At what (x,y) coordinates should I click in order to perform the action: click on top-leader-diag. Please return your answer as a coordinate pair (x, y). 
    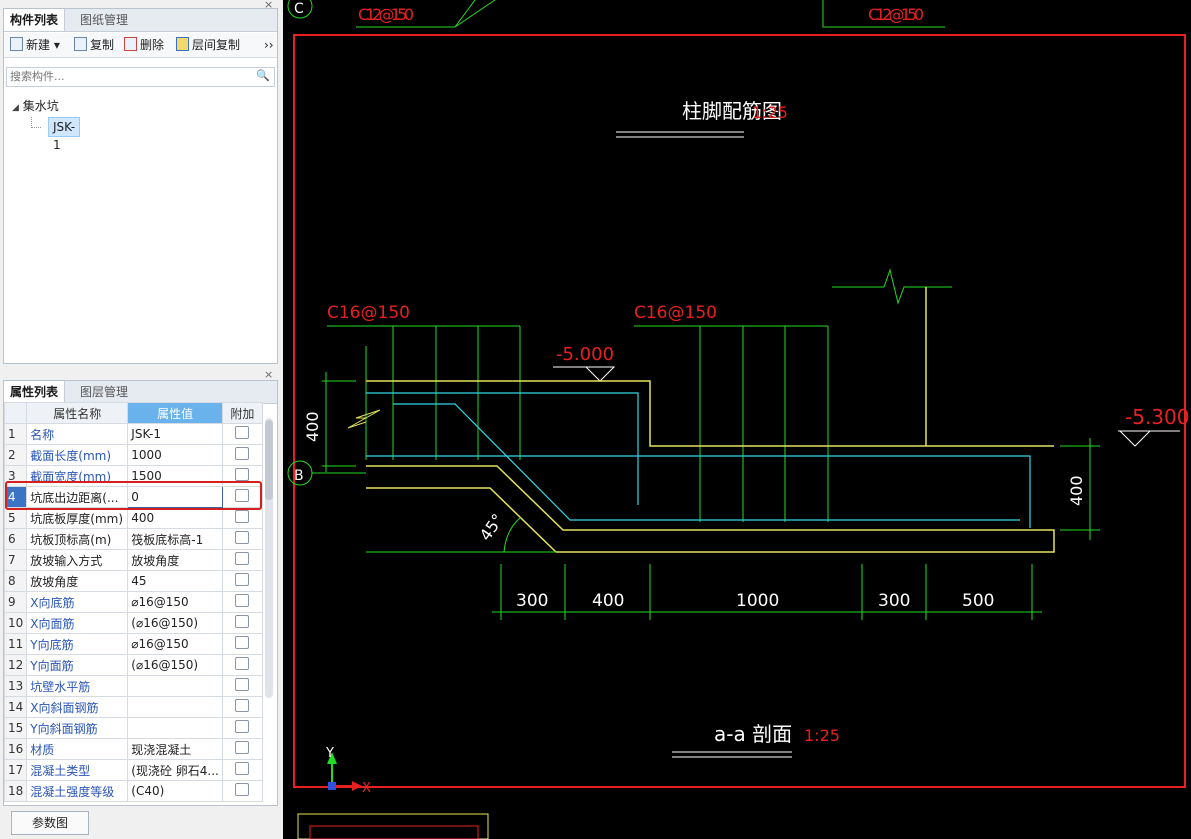
    Looking at the image, I should click on (475, 14).